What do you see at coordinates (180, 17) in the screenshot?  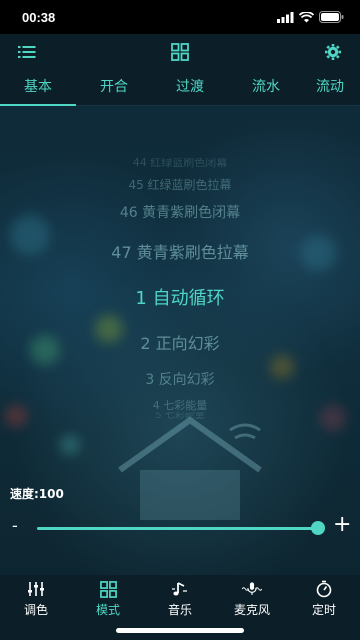 I see `status-bar: 00:38` at bounding box center [180, 17].